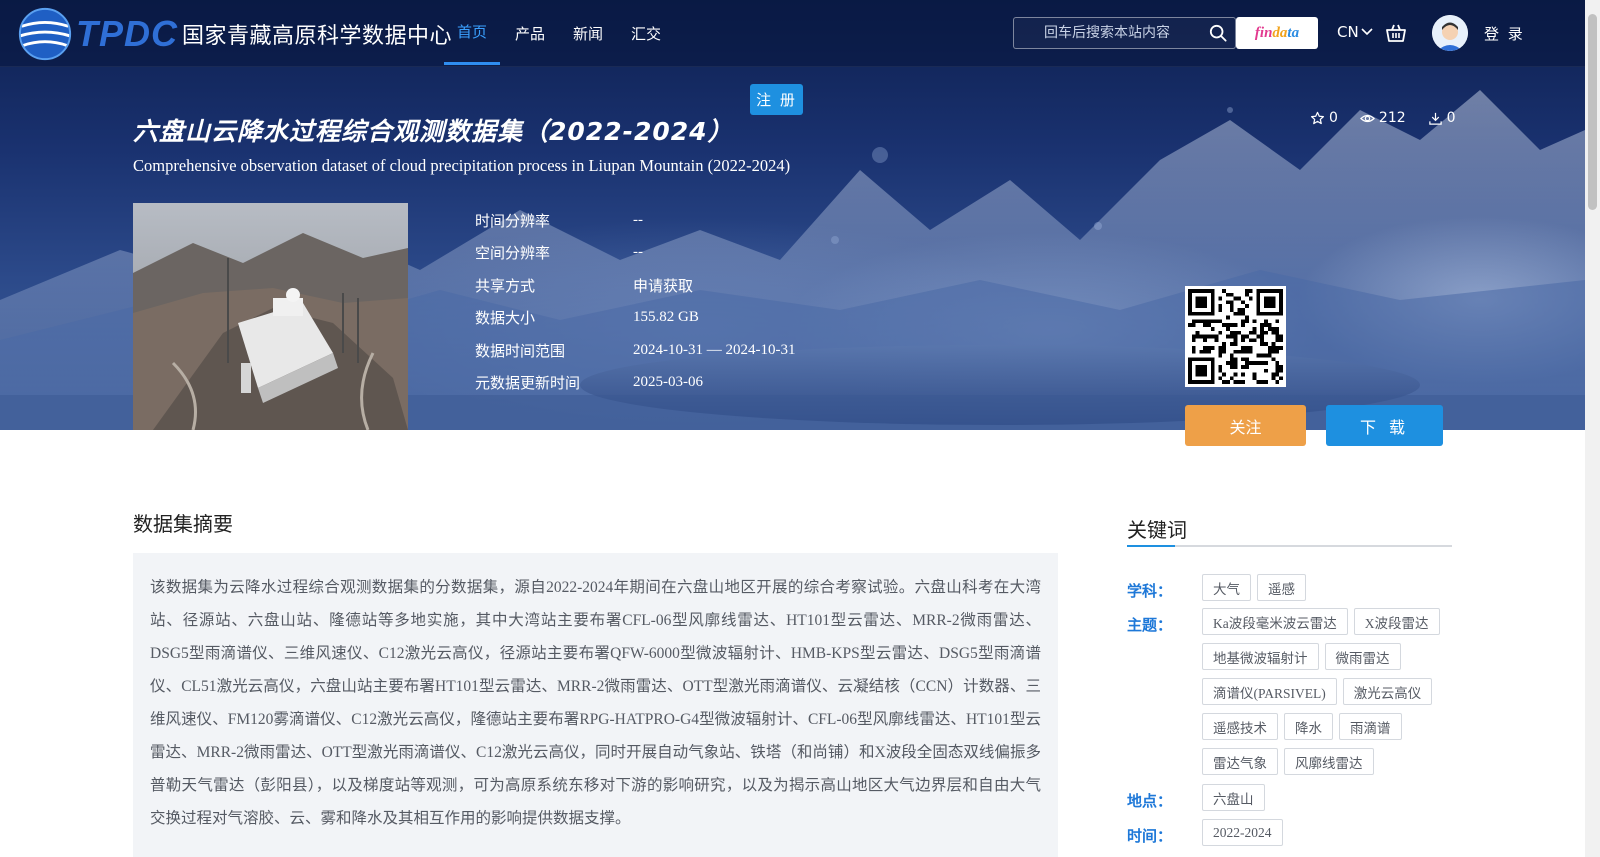 The image size is (1600, 857). I want to click on keyword-tag: 雷达气象, so click(1240, 761).